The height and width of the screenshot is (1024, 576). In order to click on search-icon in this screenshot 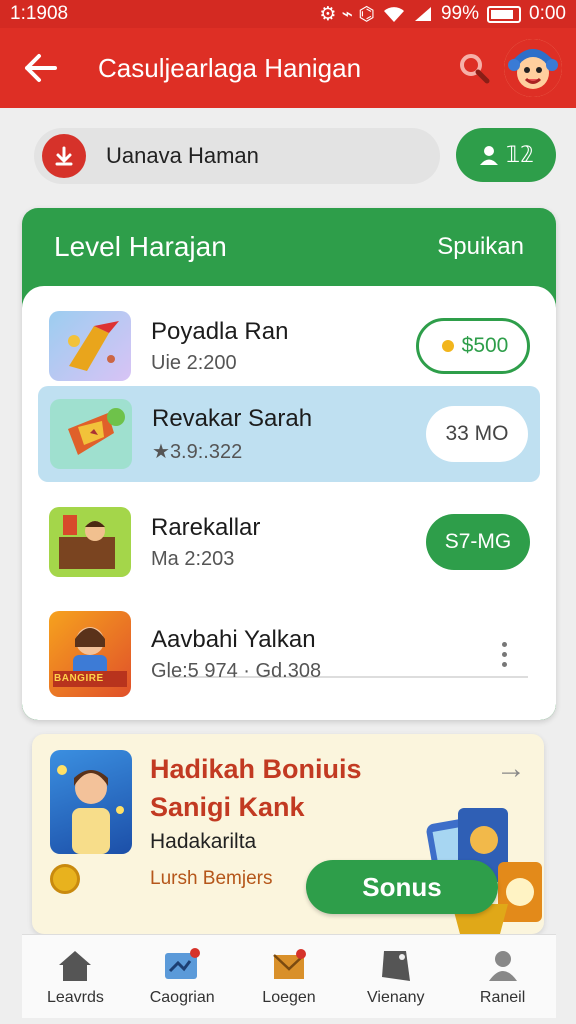, I will do `click(475, 69)`.